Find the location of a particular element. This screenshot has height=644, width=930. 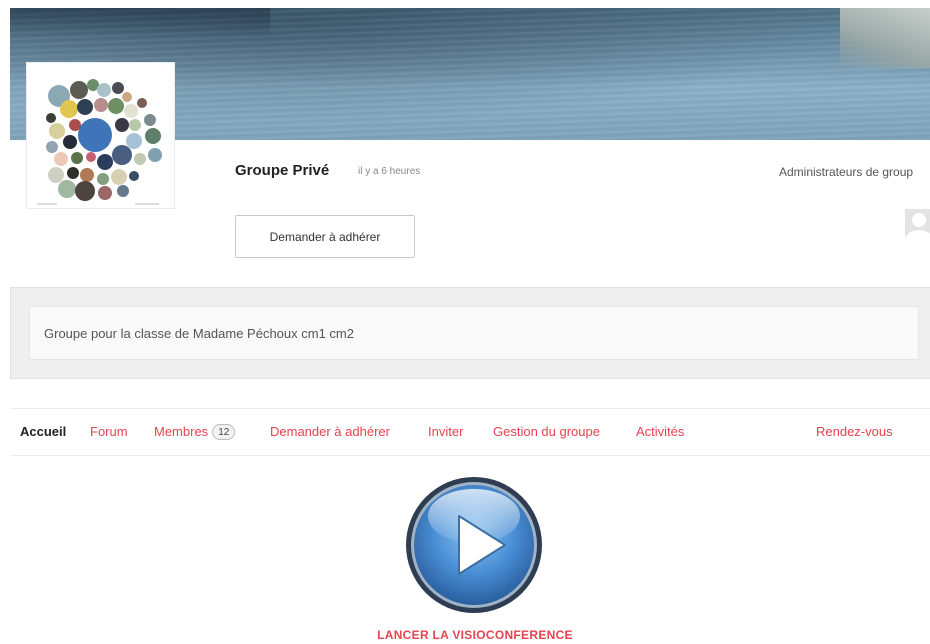

group-avatar-circles-icon is located at coordinates (99, 142).